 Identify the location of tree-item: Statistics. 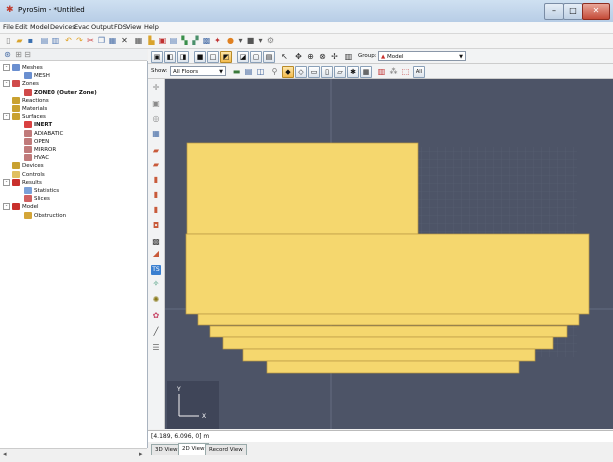
(37, 191).